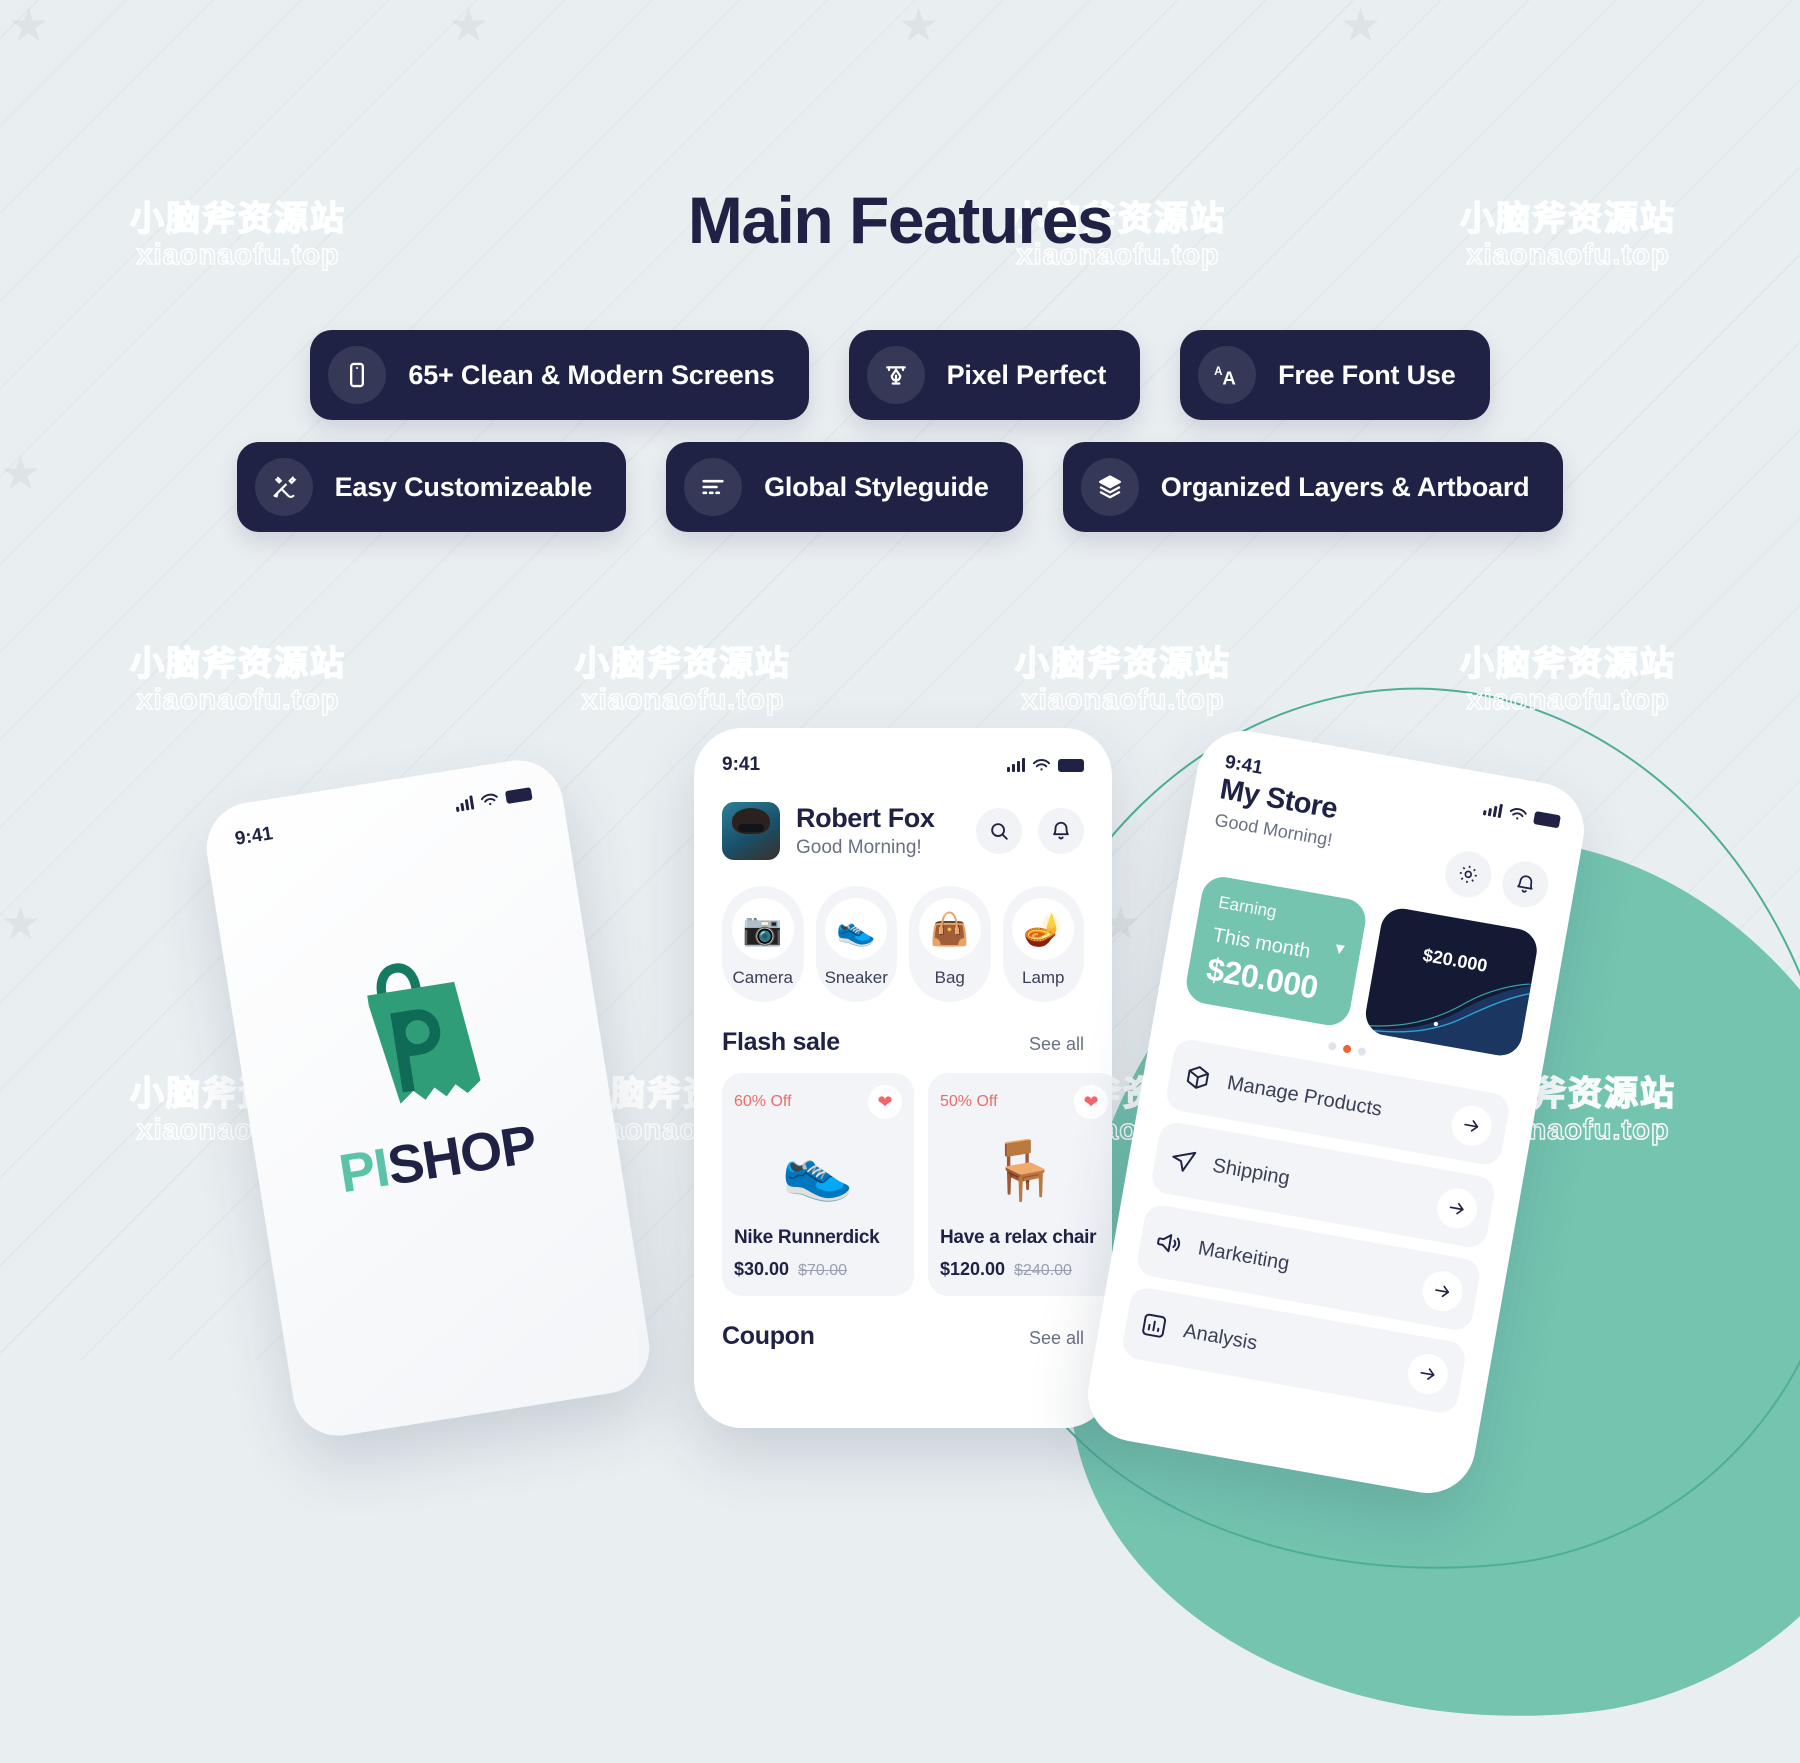 Image resolution: width=1800 pixels, height=1763 pixels. I want to click on user-greeting: Good Morning!, so click(859, 847).